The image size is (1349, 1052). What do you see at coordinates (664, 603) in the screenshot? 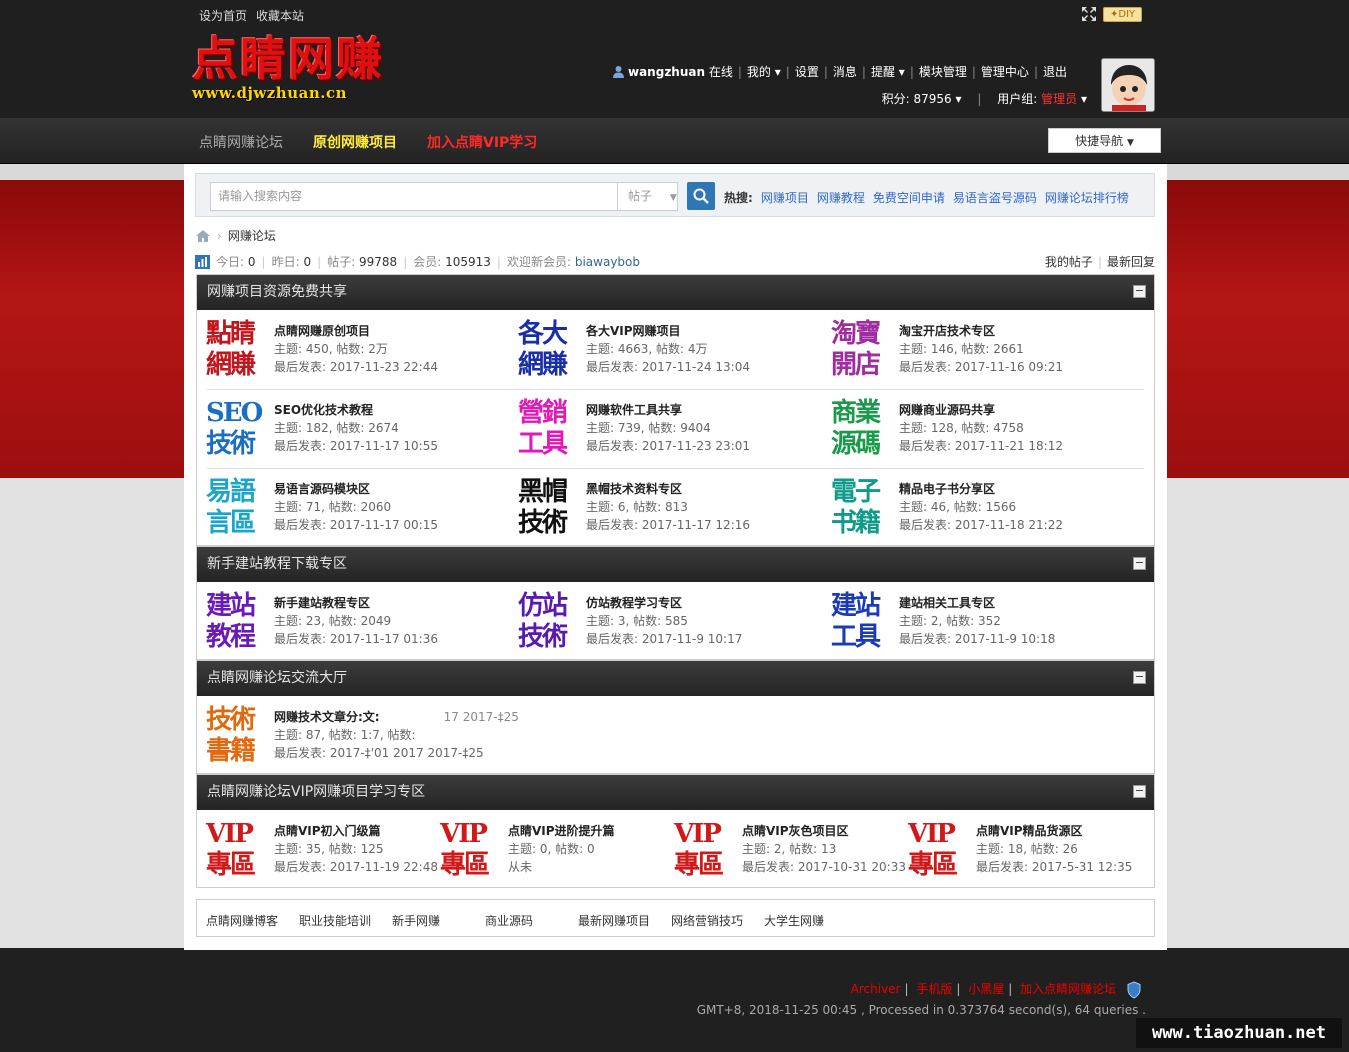
I see `forum-title-link: 仿站教程学习专区` at bounding box center [664, 603].